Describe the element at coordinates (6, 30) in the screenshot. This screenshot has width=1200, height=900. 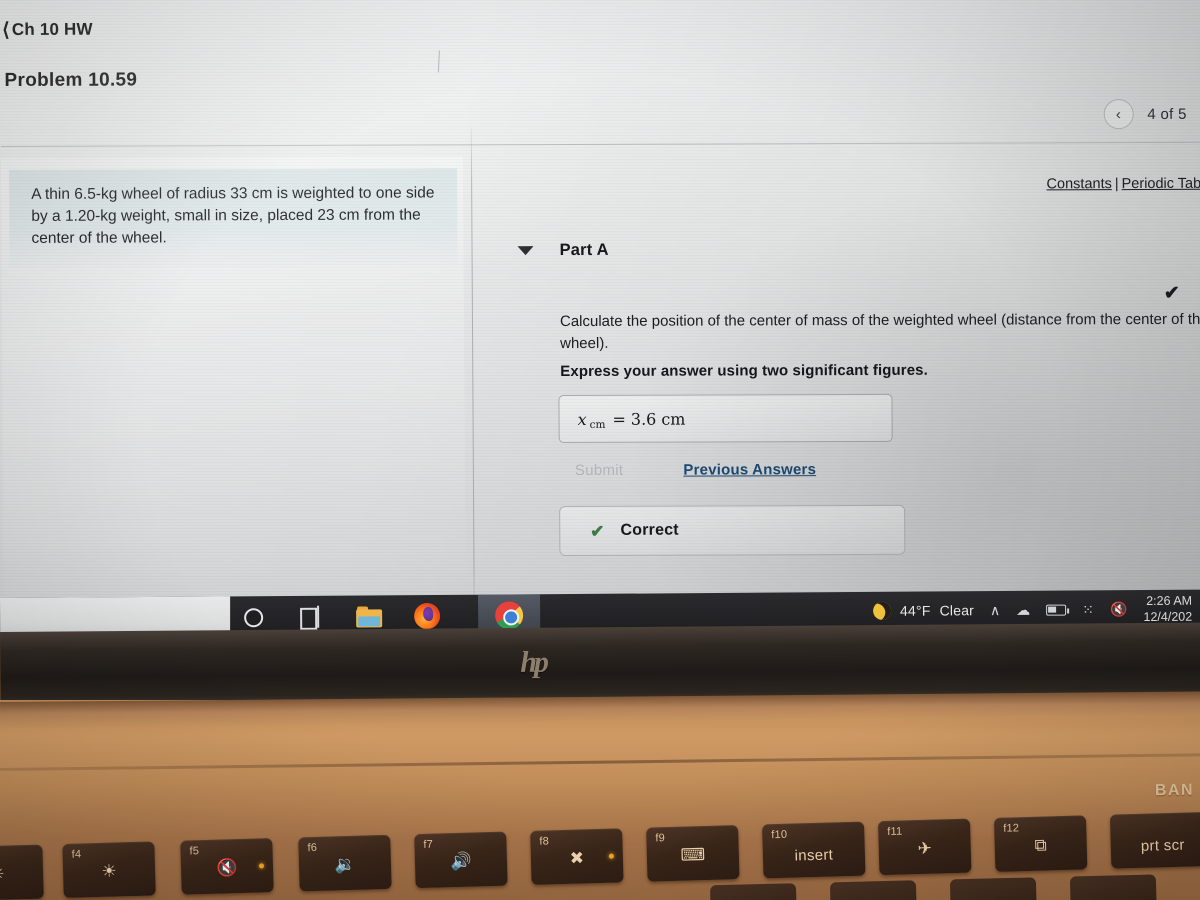
I see `chevron-left-icon: ⟨` at that location.